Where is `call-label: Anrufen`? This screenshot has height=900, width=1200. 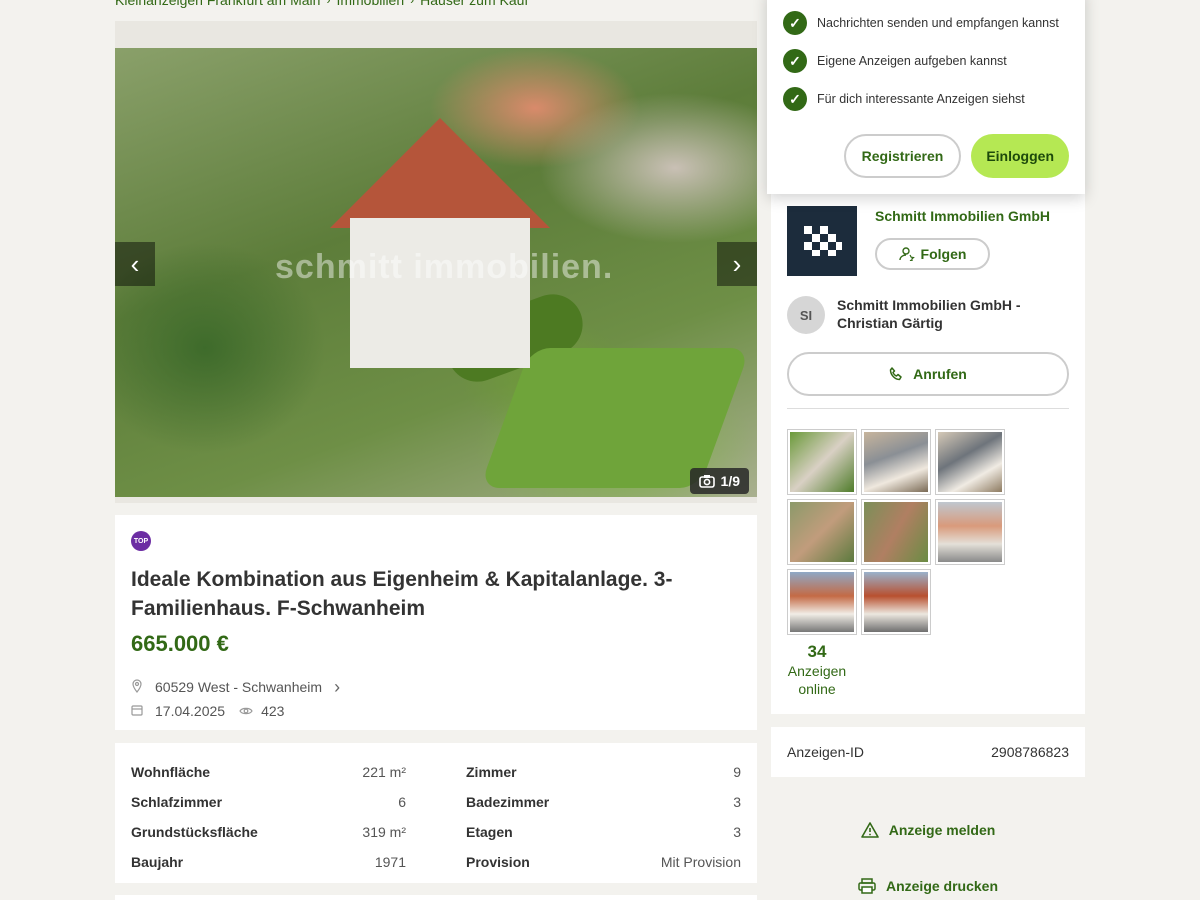
call-label: Anrufen is located at coordinates (940, 374).